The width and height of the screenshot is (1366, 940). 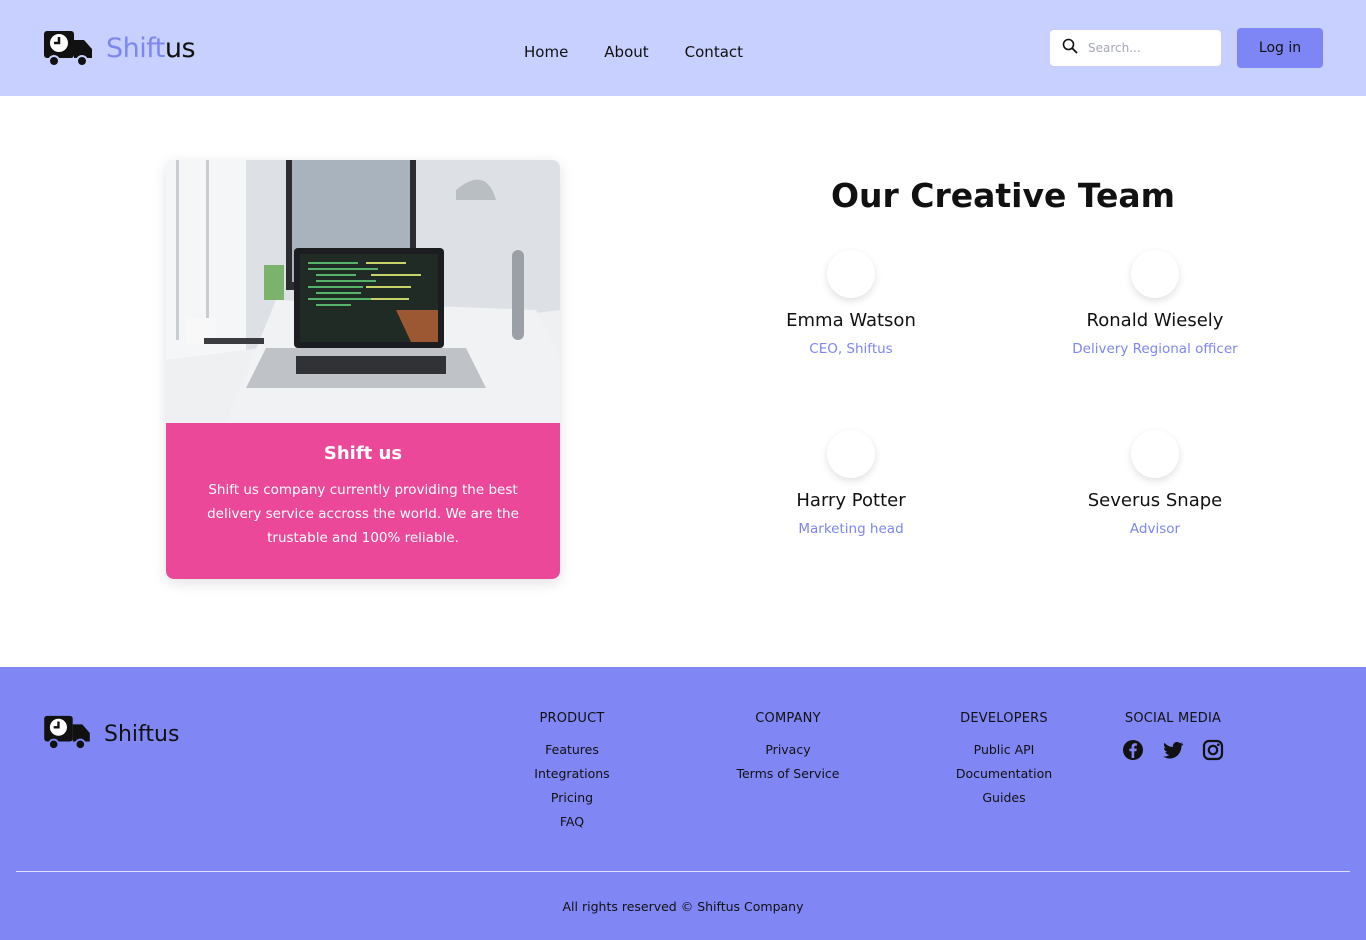 What do you see at coordinates (714, 52) in the screenshot?
I see `nav-contact: Contact` at bounding box center [714, 52].